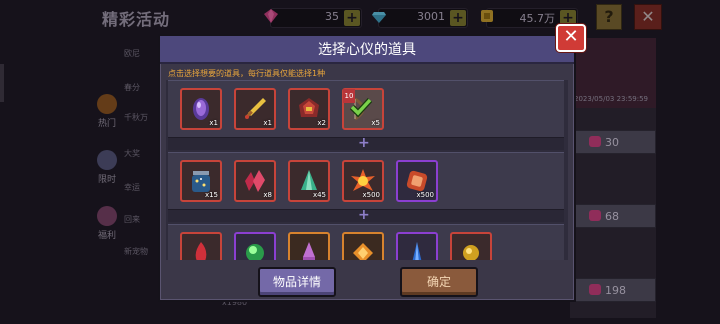 This screenshot has height=324, width=720. Describe the element at coordinates (571, 38) in the screenshot. I see `close-dialog-button: ✕` at that location.